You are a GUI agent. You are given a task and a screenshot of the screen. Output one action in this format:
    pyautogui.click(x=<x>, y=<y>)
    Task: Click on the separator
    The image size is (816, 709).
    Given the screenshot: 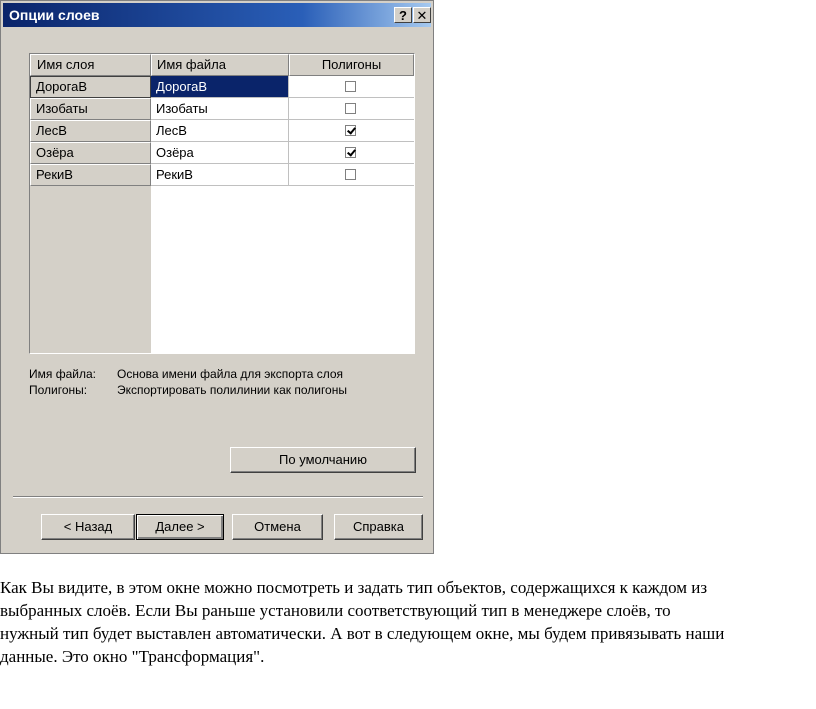 What is the action you would take?
    pyautogui.click(x=218, y=497)
    